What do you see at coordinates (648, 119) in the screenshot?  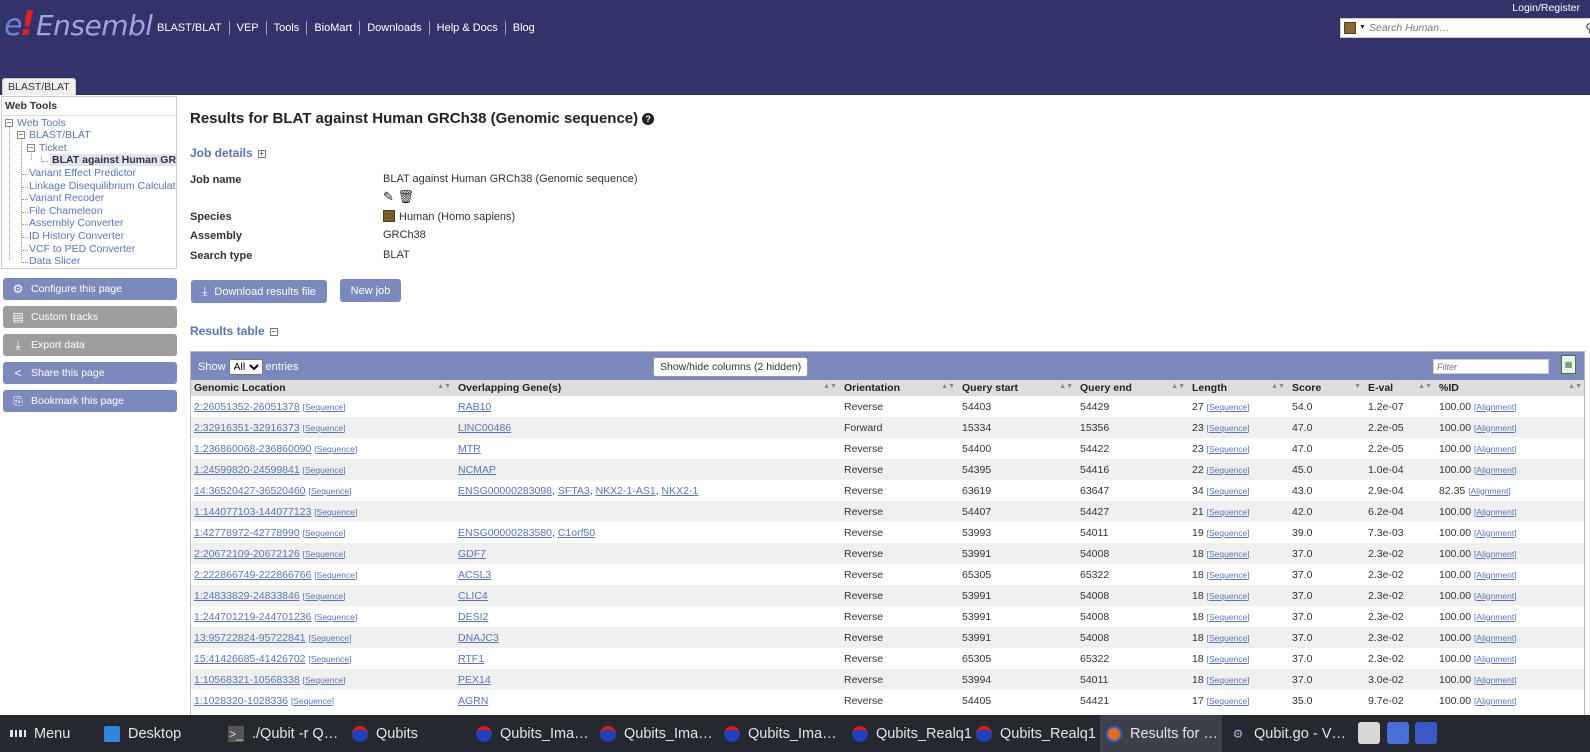 I see `help-icon: ?` at bounding box center [648, 119].